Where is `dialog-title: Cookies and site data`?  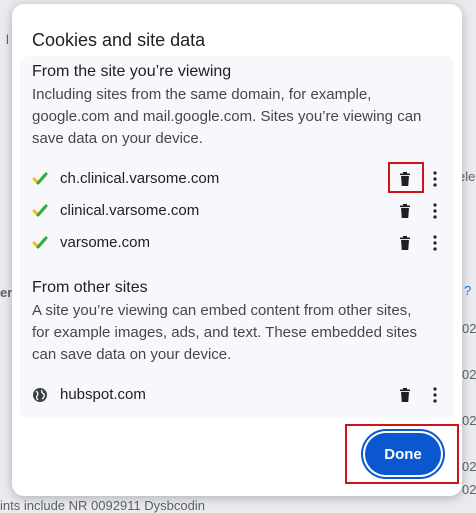 dialog-title: Cookies and site data is located at coordinates (119, 40).